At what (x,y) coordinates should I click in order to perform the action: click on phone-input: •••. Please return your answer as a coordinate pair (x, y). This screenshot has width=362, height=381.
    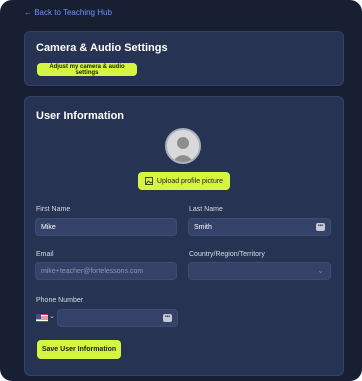
    Looking at the image, I should click on (117, 318).